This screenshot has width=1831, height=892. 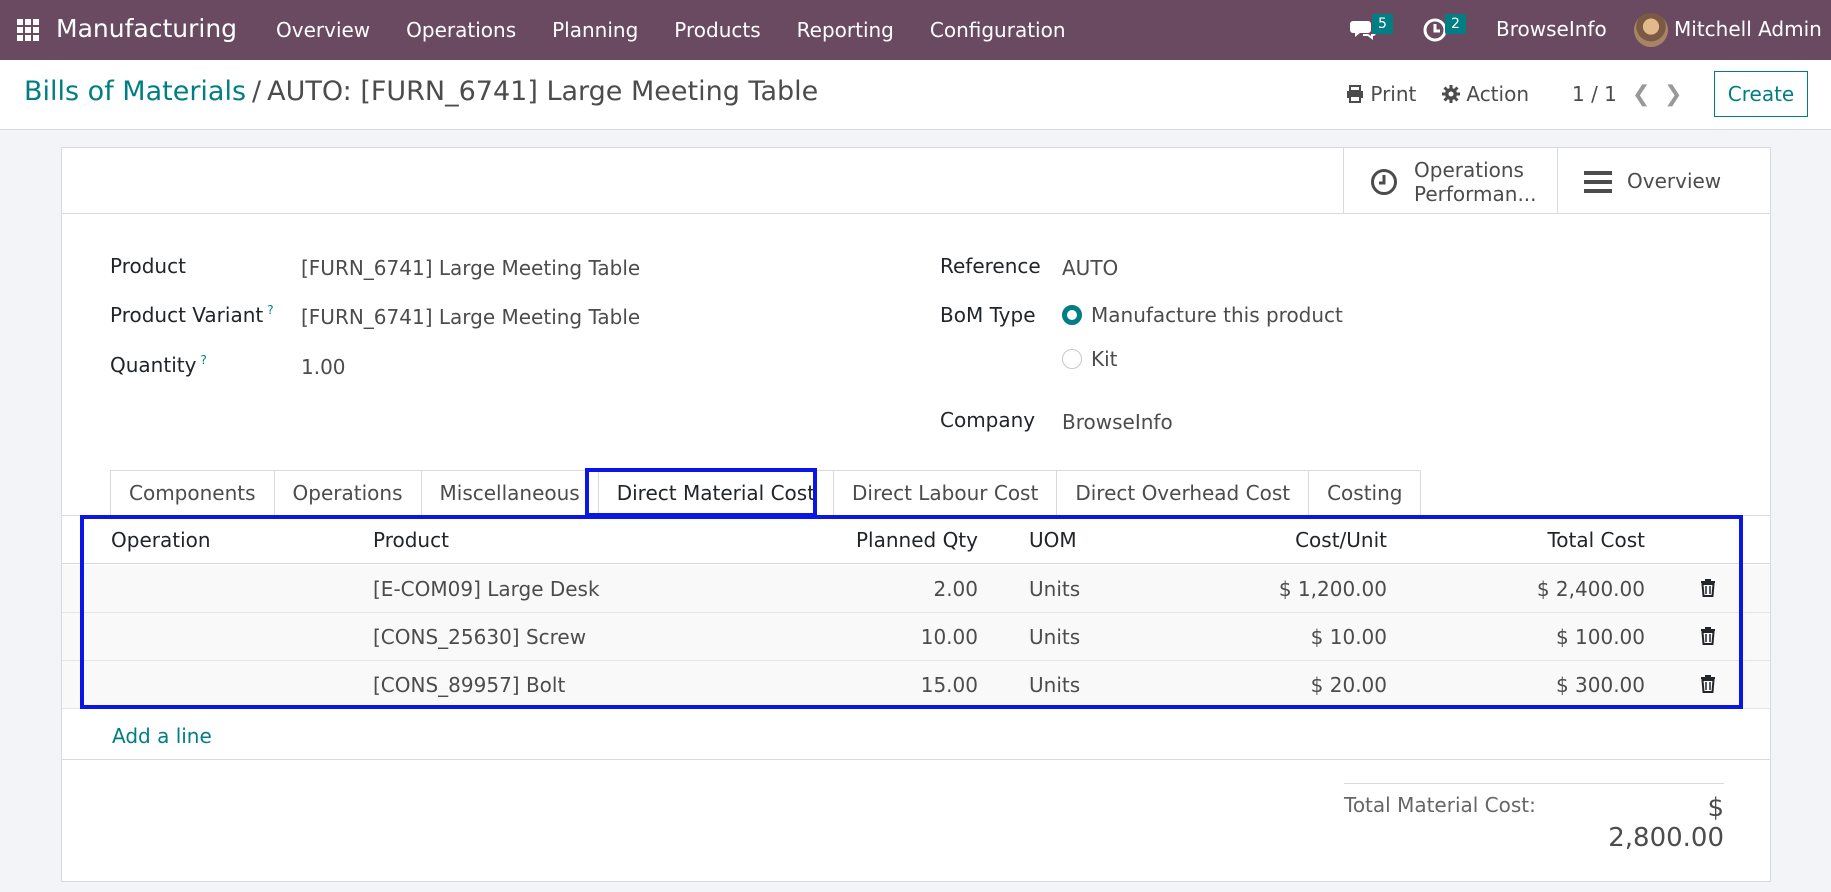 What do you see at coordinates (135, 91) in the screenshot?
I see `breadcrumb-bills-of-materials: Bills of Materials` at bounding box center [135, 91].